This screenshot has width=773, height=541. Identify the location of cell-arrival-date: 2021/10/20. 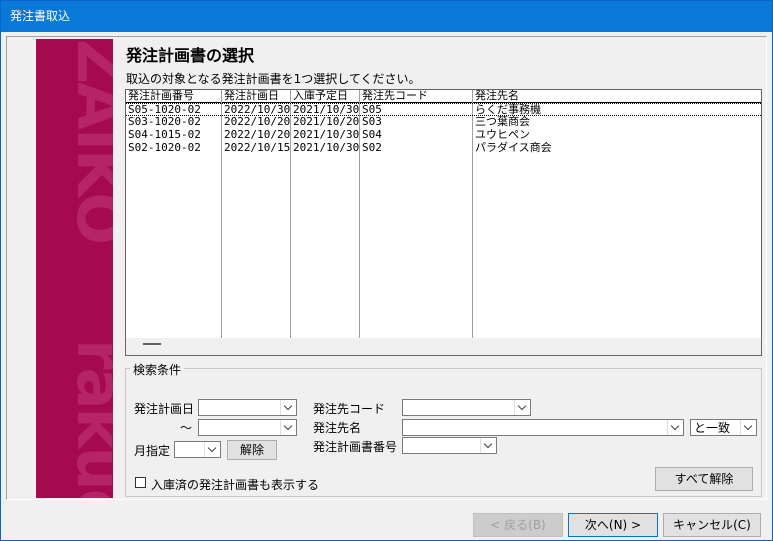
(326, 121).